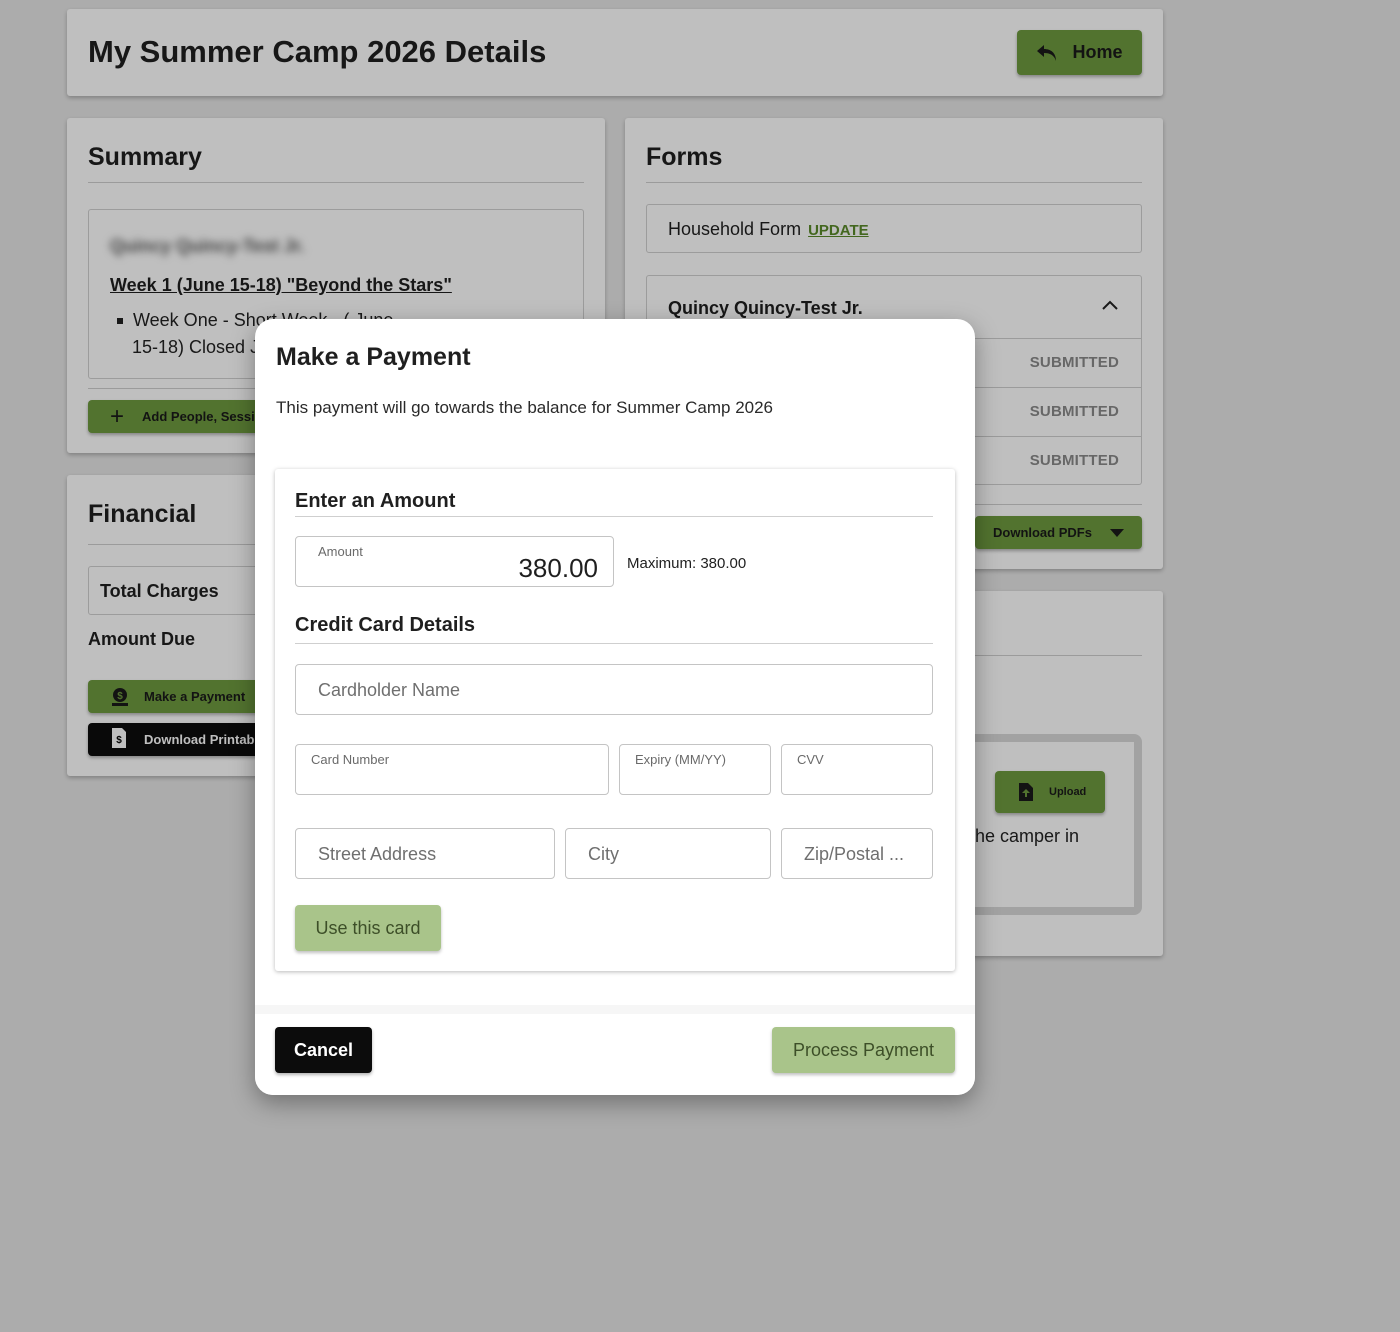 This screenshot has width=1400, height=1332. What do you see at coordinates (323, 1050) in the screenshot?
I see `cancel-button: Cancel` at bounding box center [323, 1050].